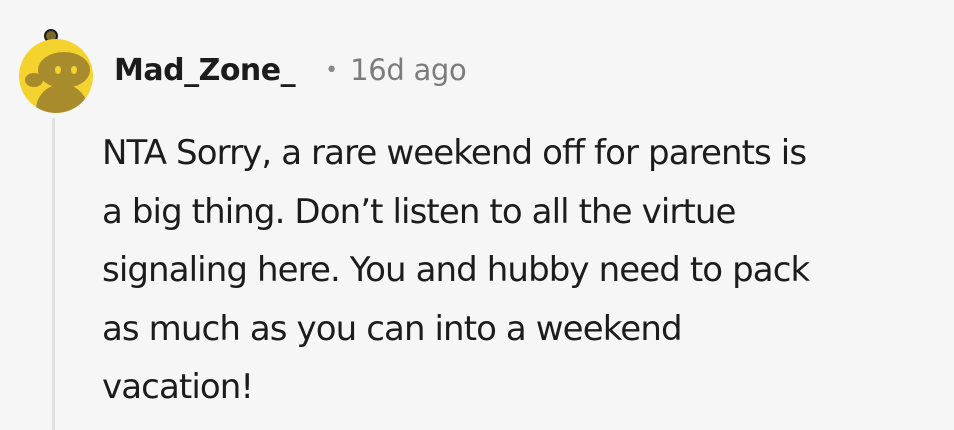 The height and width of the screenshot is (430, 954). Describe the element at coordinates (392, 328) in the screenshot. I see `comment-line: as much as you can into a weekend` at that location.